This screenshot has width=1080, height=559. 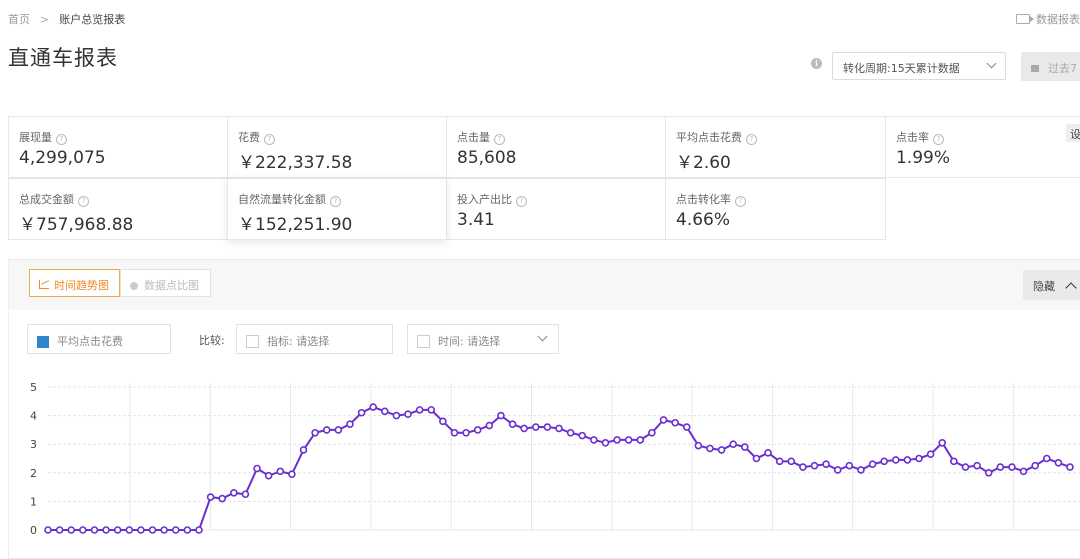 I want to click on y-tick-label: 2, so click(x=33, y=473).